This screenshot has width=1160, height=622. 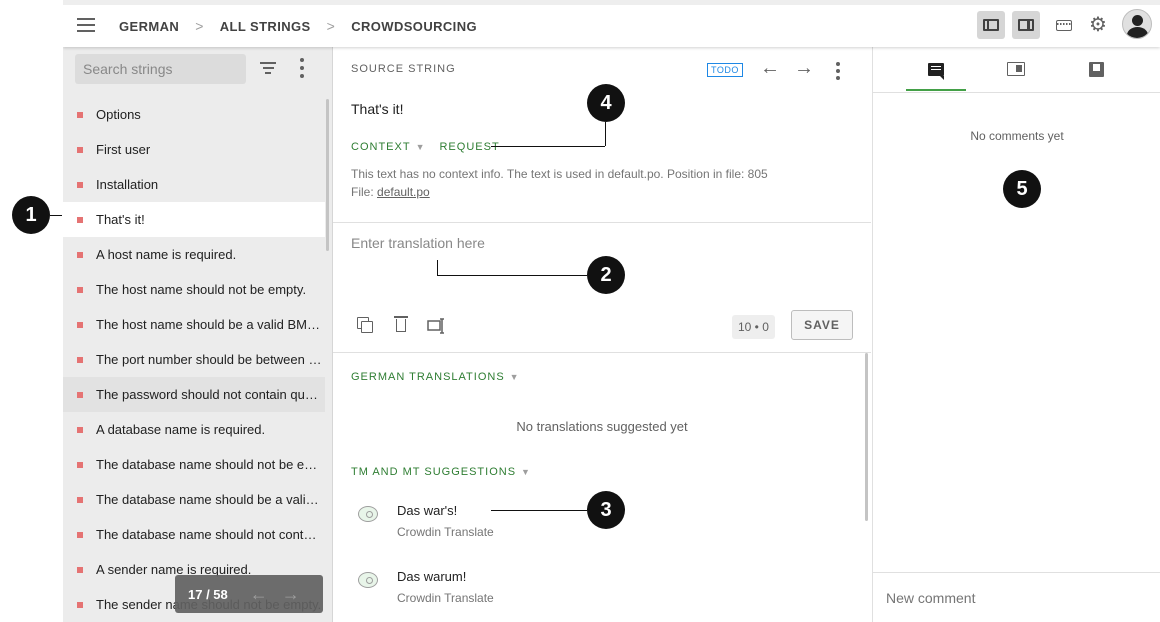 I want to click on left-panel-layout-toggle, so click(x=991, y=25).